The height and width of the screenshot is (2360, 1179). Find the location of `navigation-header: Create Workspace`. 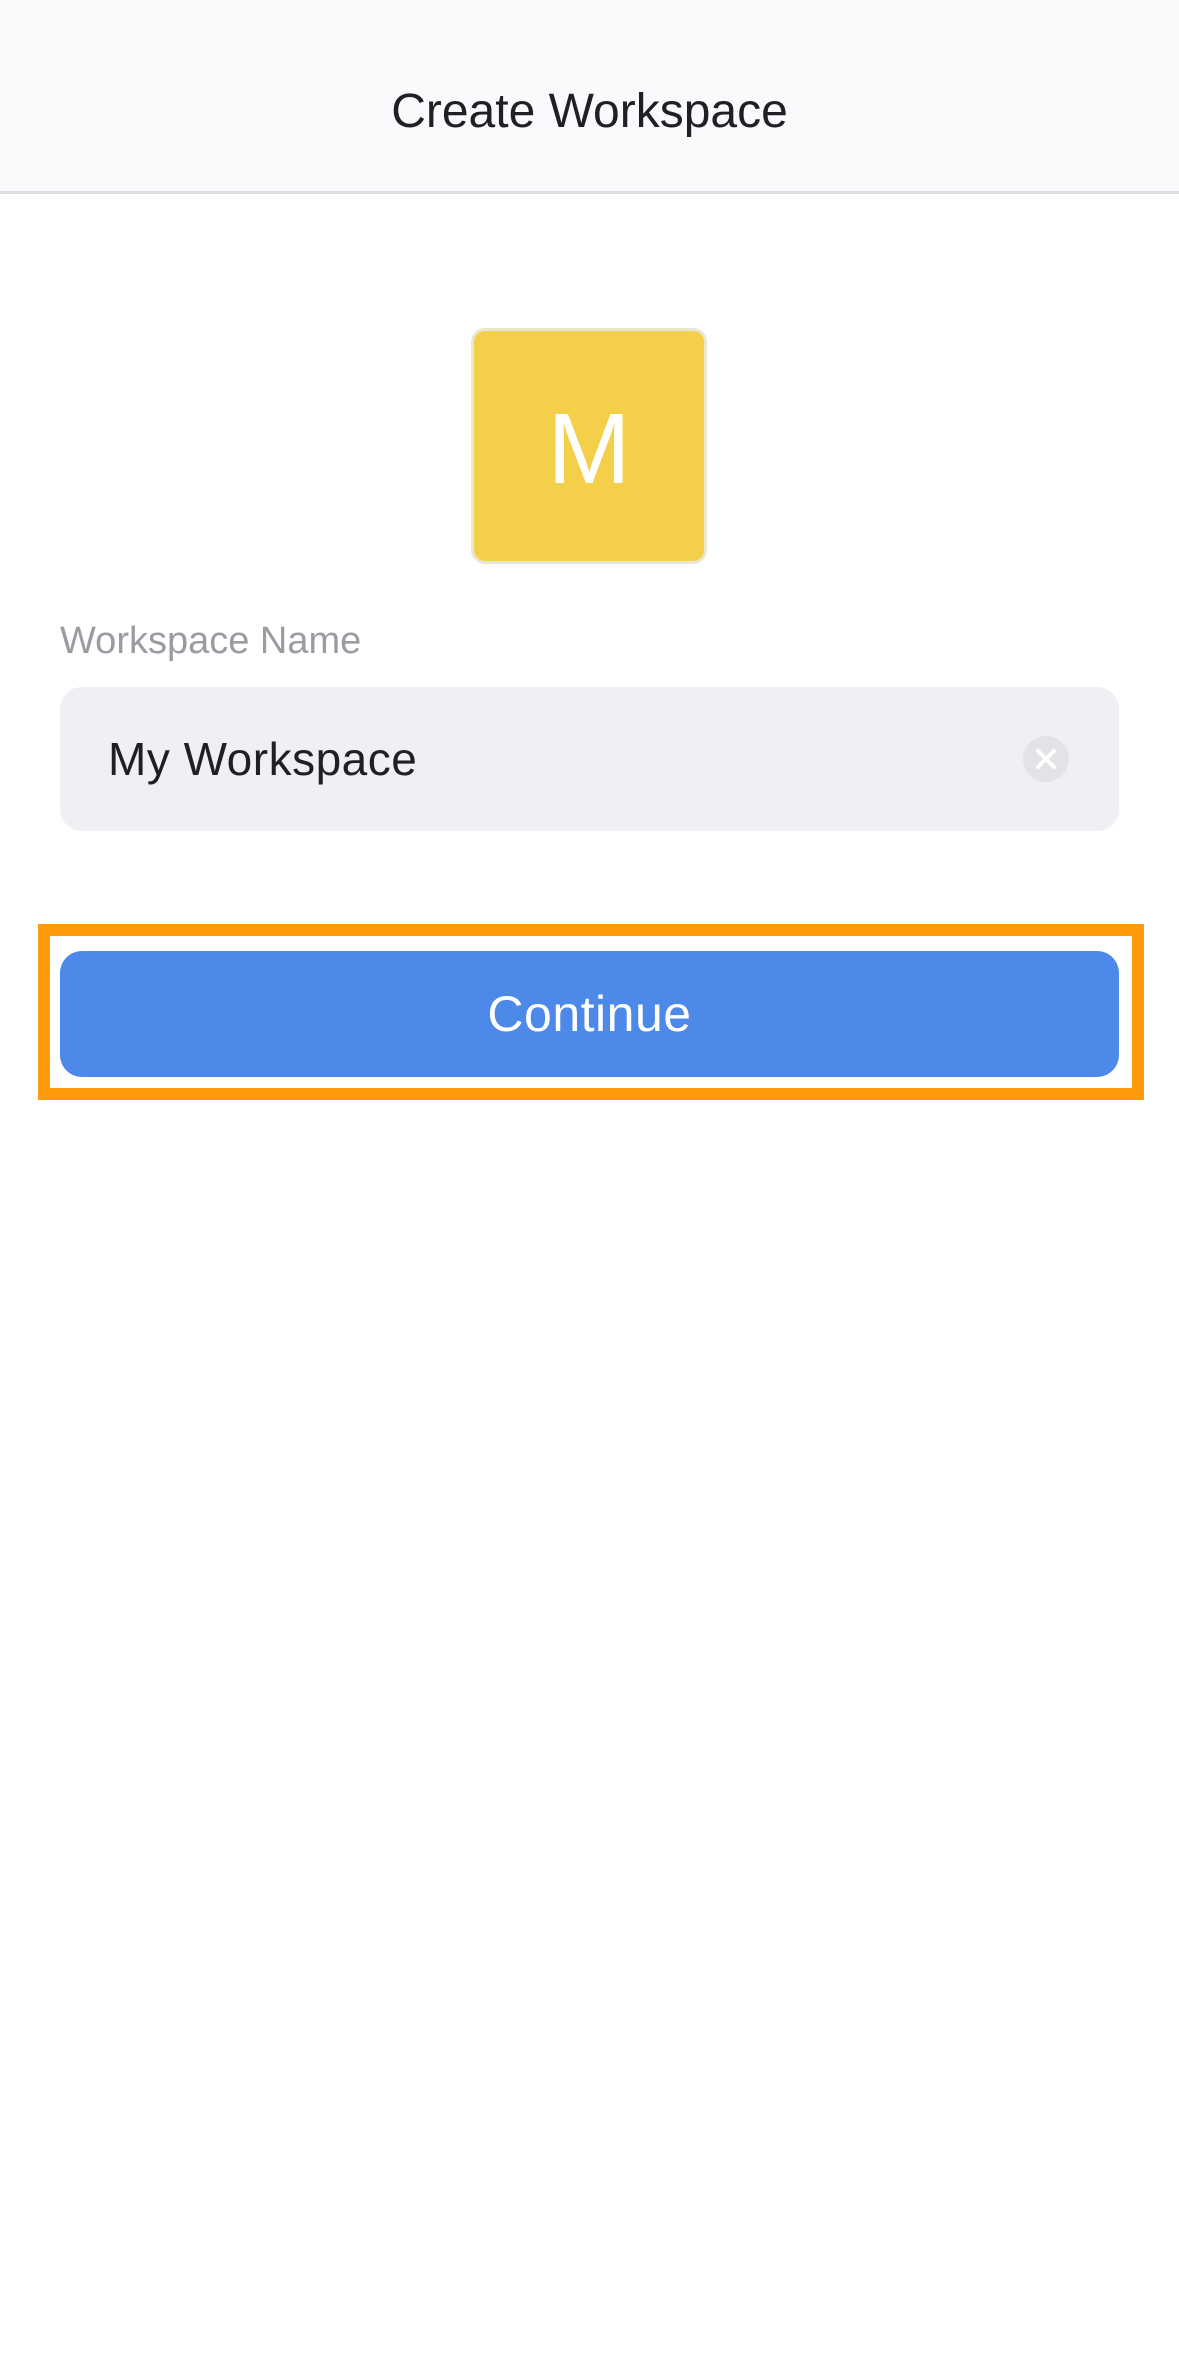

navigation-header: Create Workspace is located at coordinates (589, 97).